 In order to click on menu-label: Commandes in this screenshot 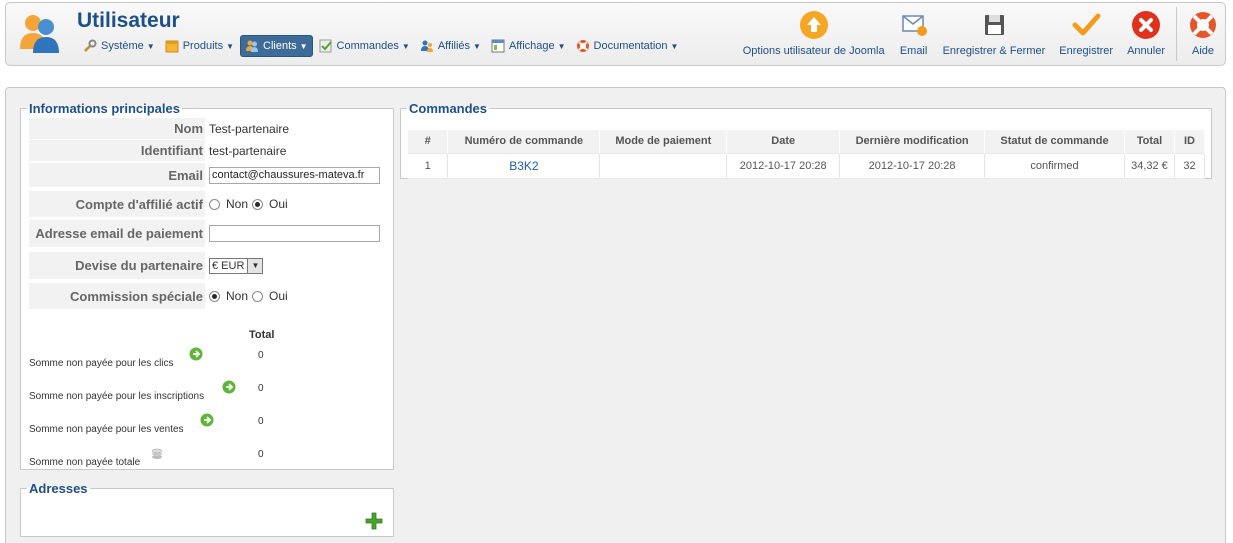, I will do `click(367, 46)`.